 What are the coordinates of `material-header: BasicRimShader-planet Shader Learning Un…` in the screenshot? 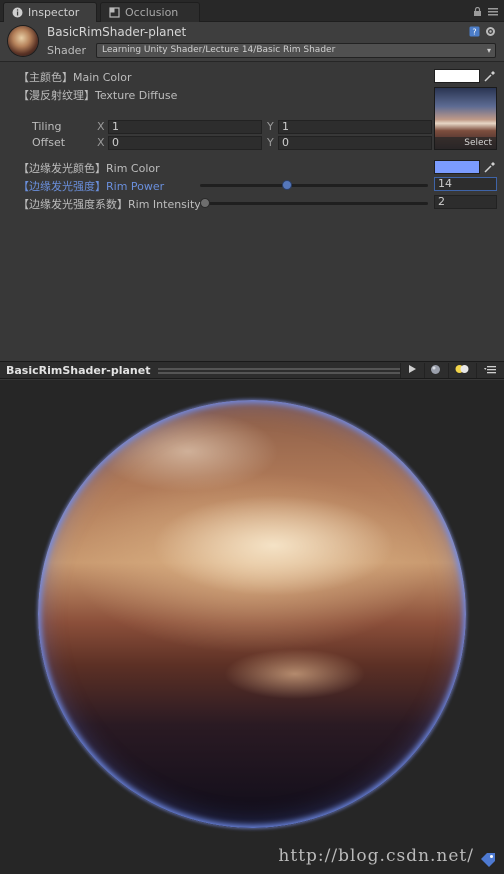 It's located at (252, 42).